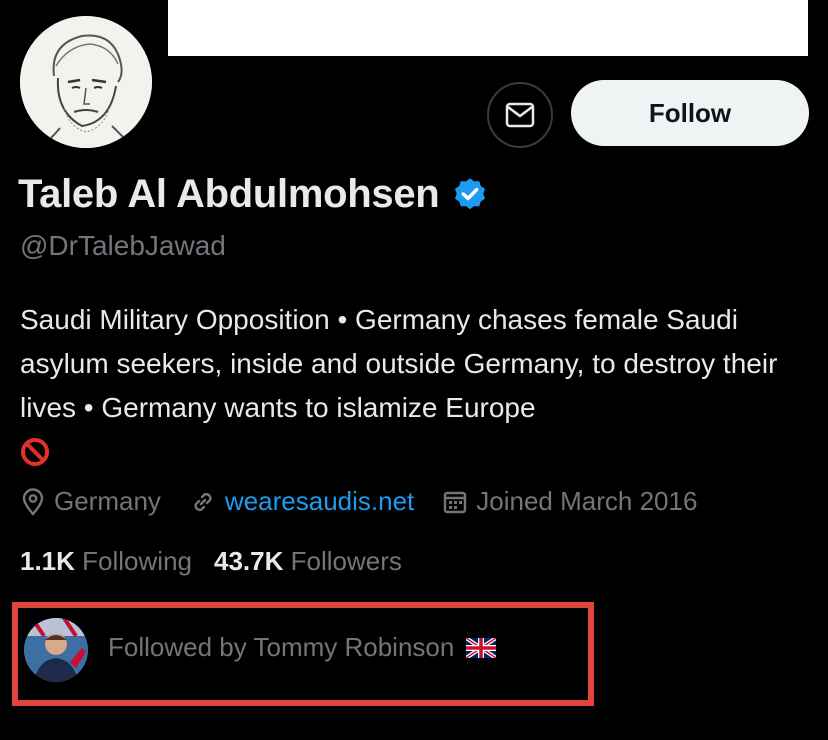  Describe the element at coordinates (47, 561) in the screenshot. I see `following-count: 1.1K` at that location.